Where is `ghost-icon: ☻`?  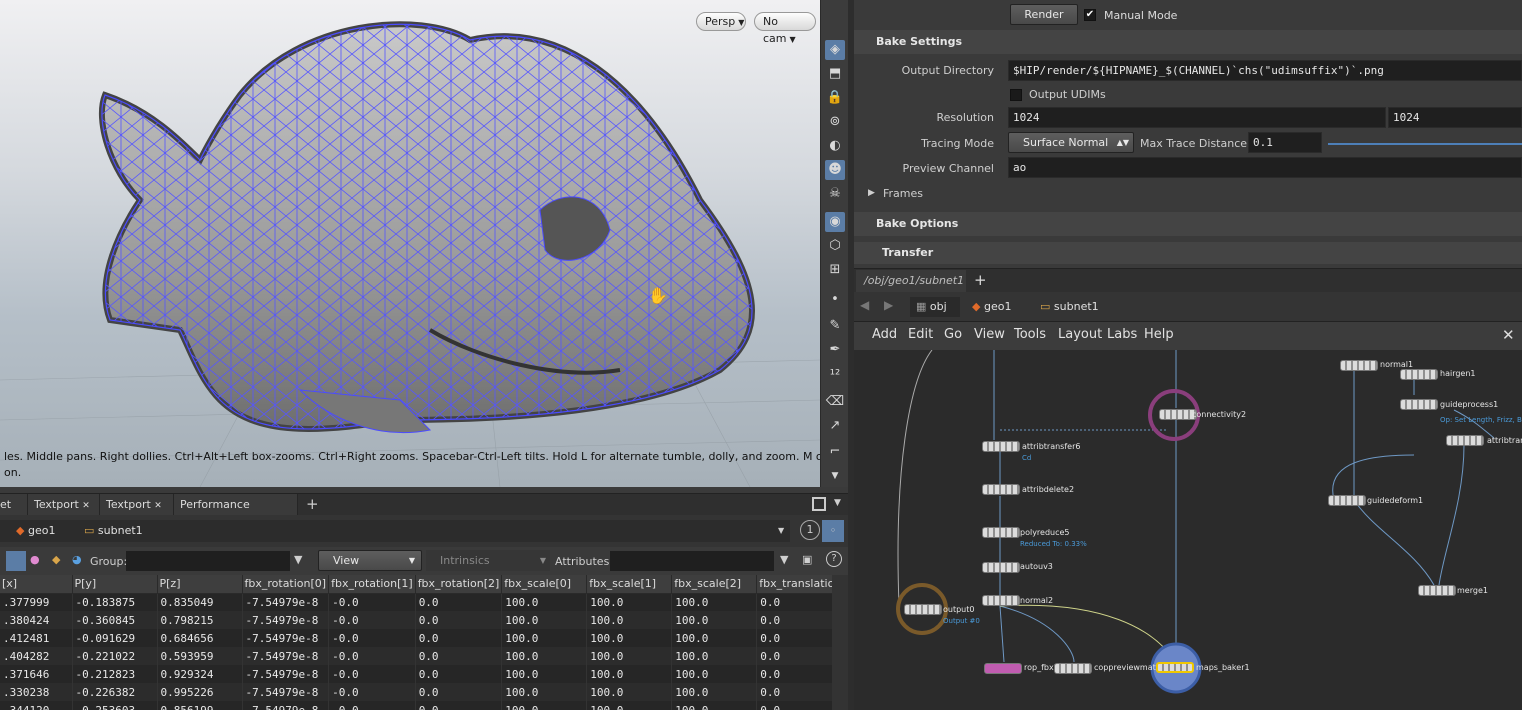
ghost-icon: ☻ is located at coordinates (835, 170).